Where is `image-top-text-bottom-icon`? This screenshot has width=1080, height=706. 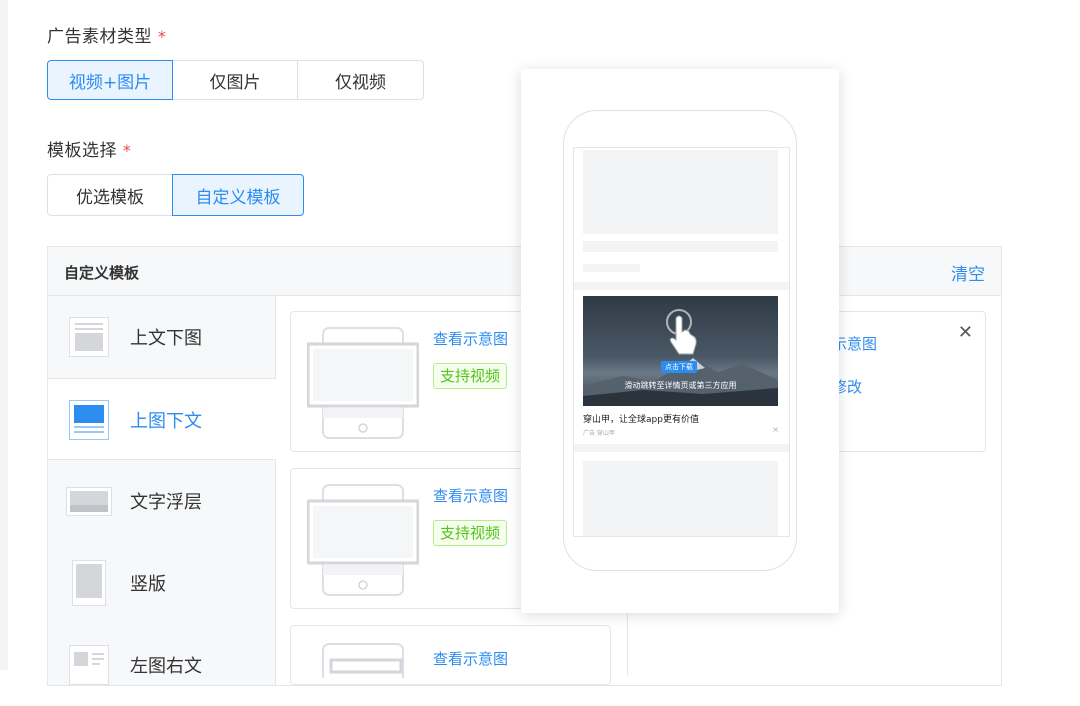
image-top-text-bottom-icon is located at coordinates (89, 420).